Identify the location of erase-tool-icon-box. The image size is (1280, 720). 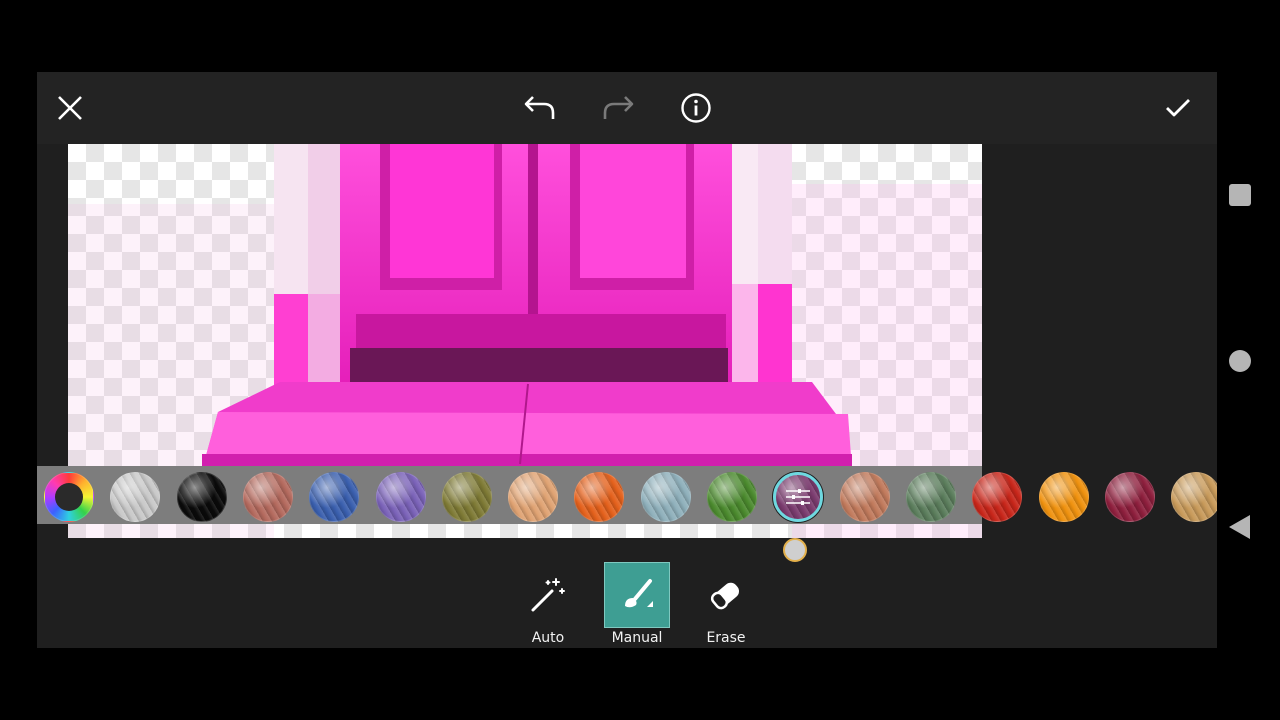
(726, 595).